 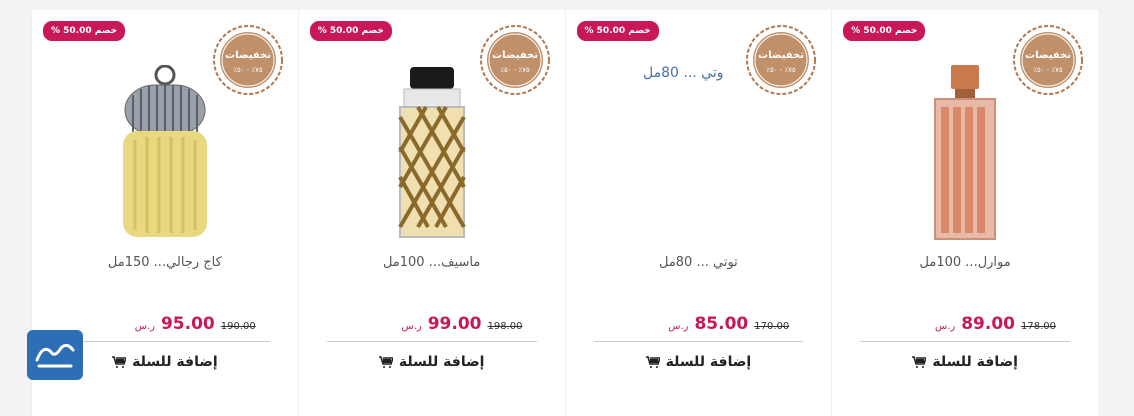 I want to click on product-name: ماسيف... 100مل, so click(x=432, y=262).